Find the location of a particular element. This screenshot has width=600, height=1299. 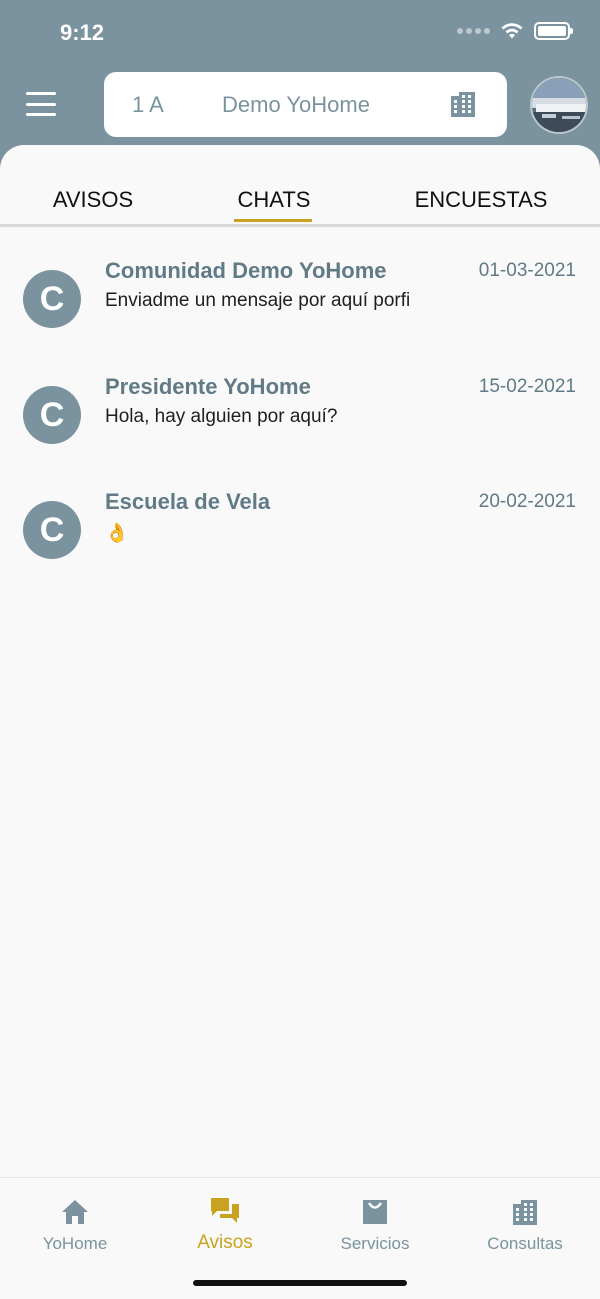

chat-bubbles-icon is located at coordinates (225, 1210).